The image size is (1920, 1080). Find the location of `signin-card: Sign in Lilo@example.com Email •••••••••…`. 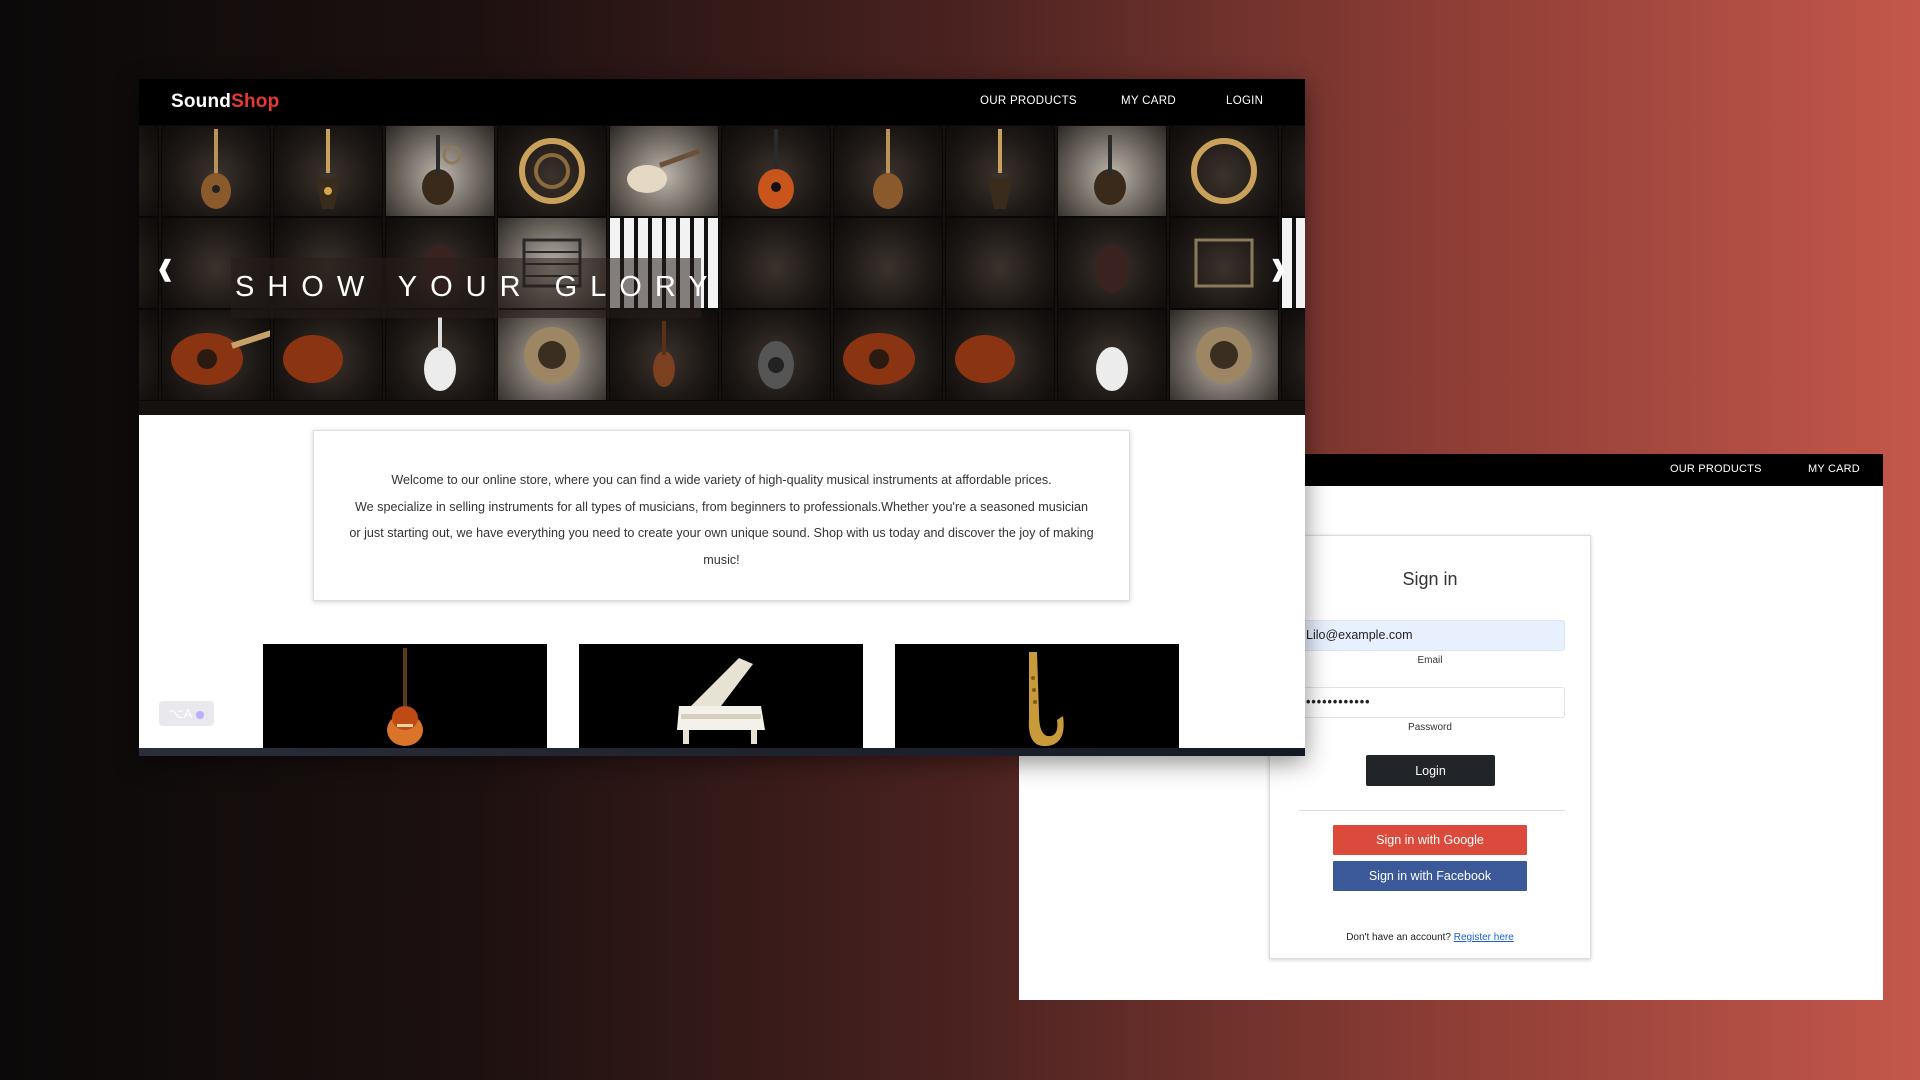

signin-card: Sign in Lilo@example.com Email •••••••••… is located at coordinates (1430, 747).